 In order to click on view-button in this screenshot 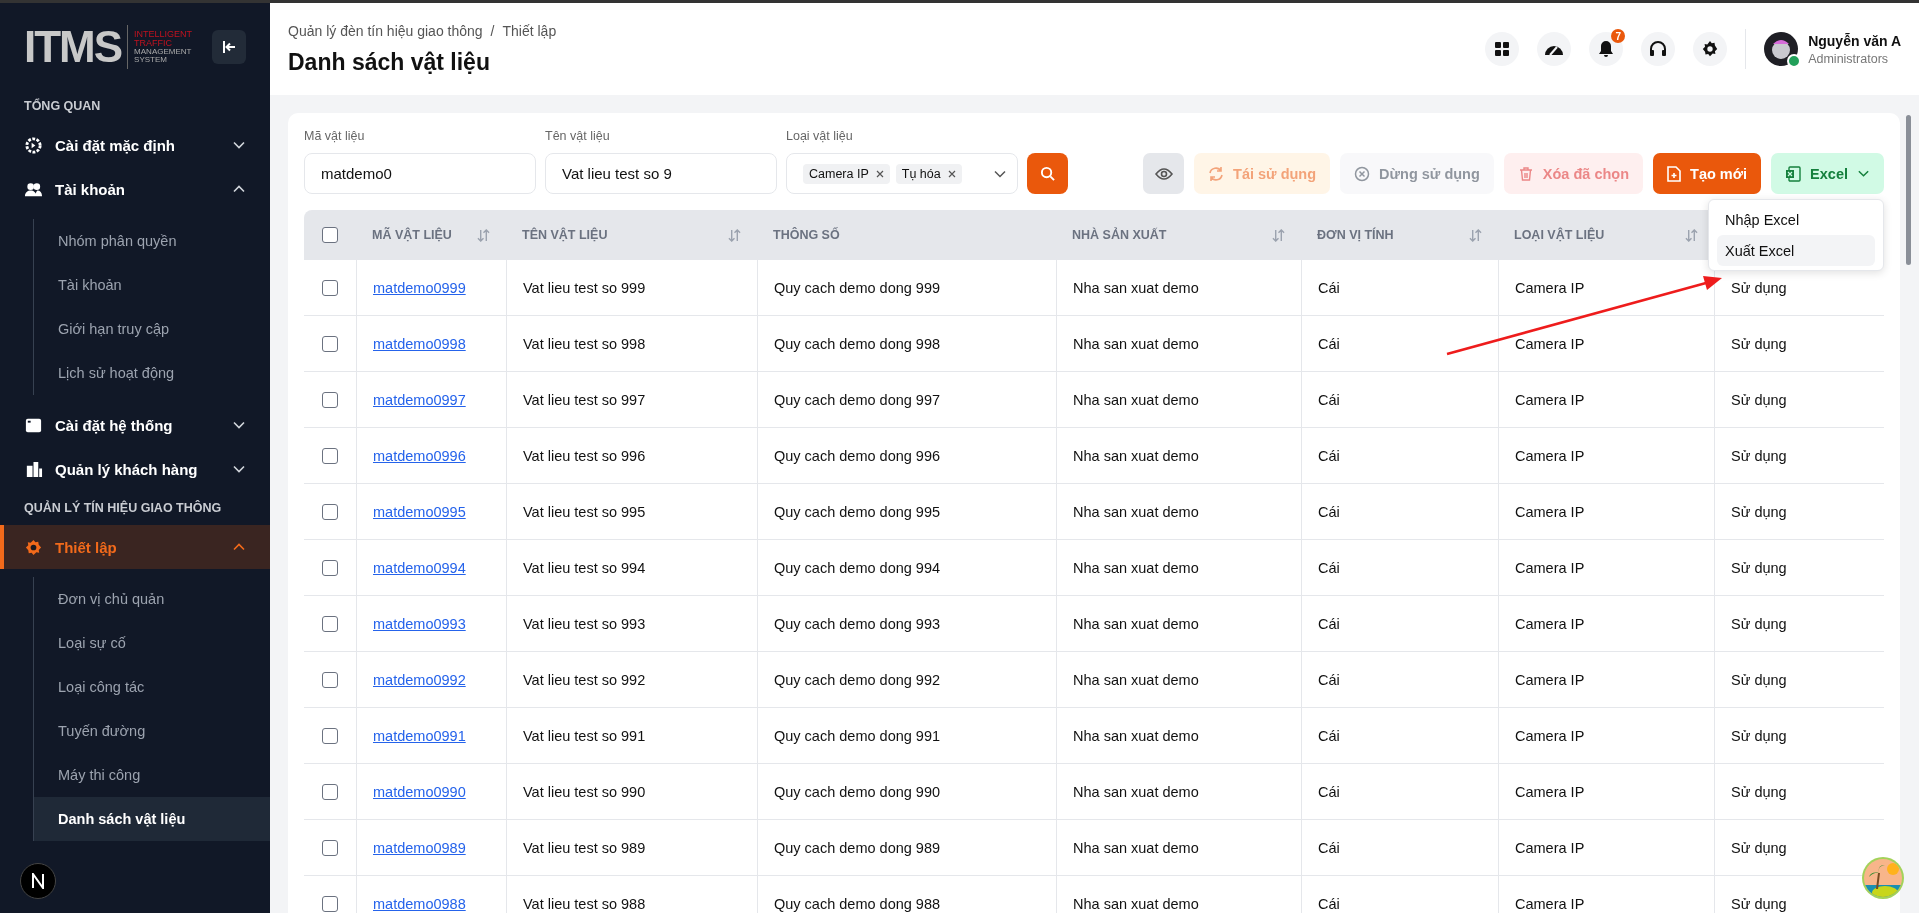, I will do `click(1164, 173)`.